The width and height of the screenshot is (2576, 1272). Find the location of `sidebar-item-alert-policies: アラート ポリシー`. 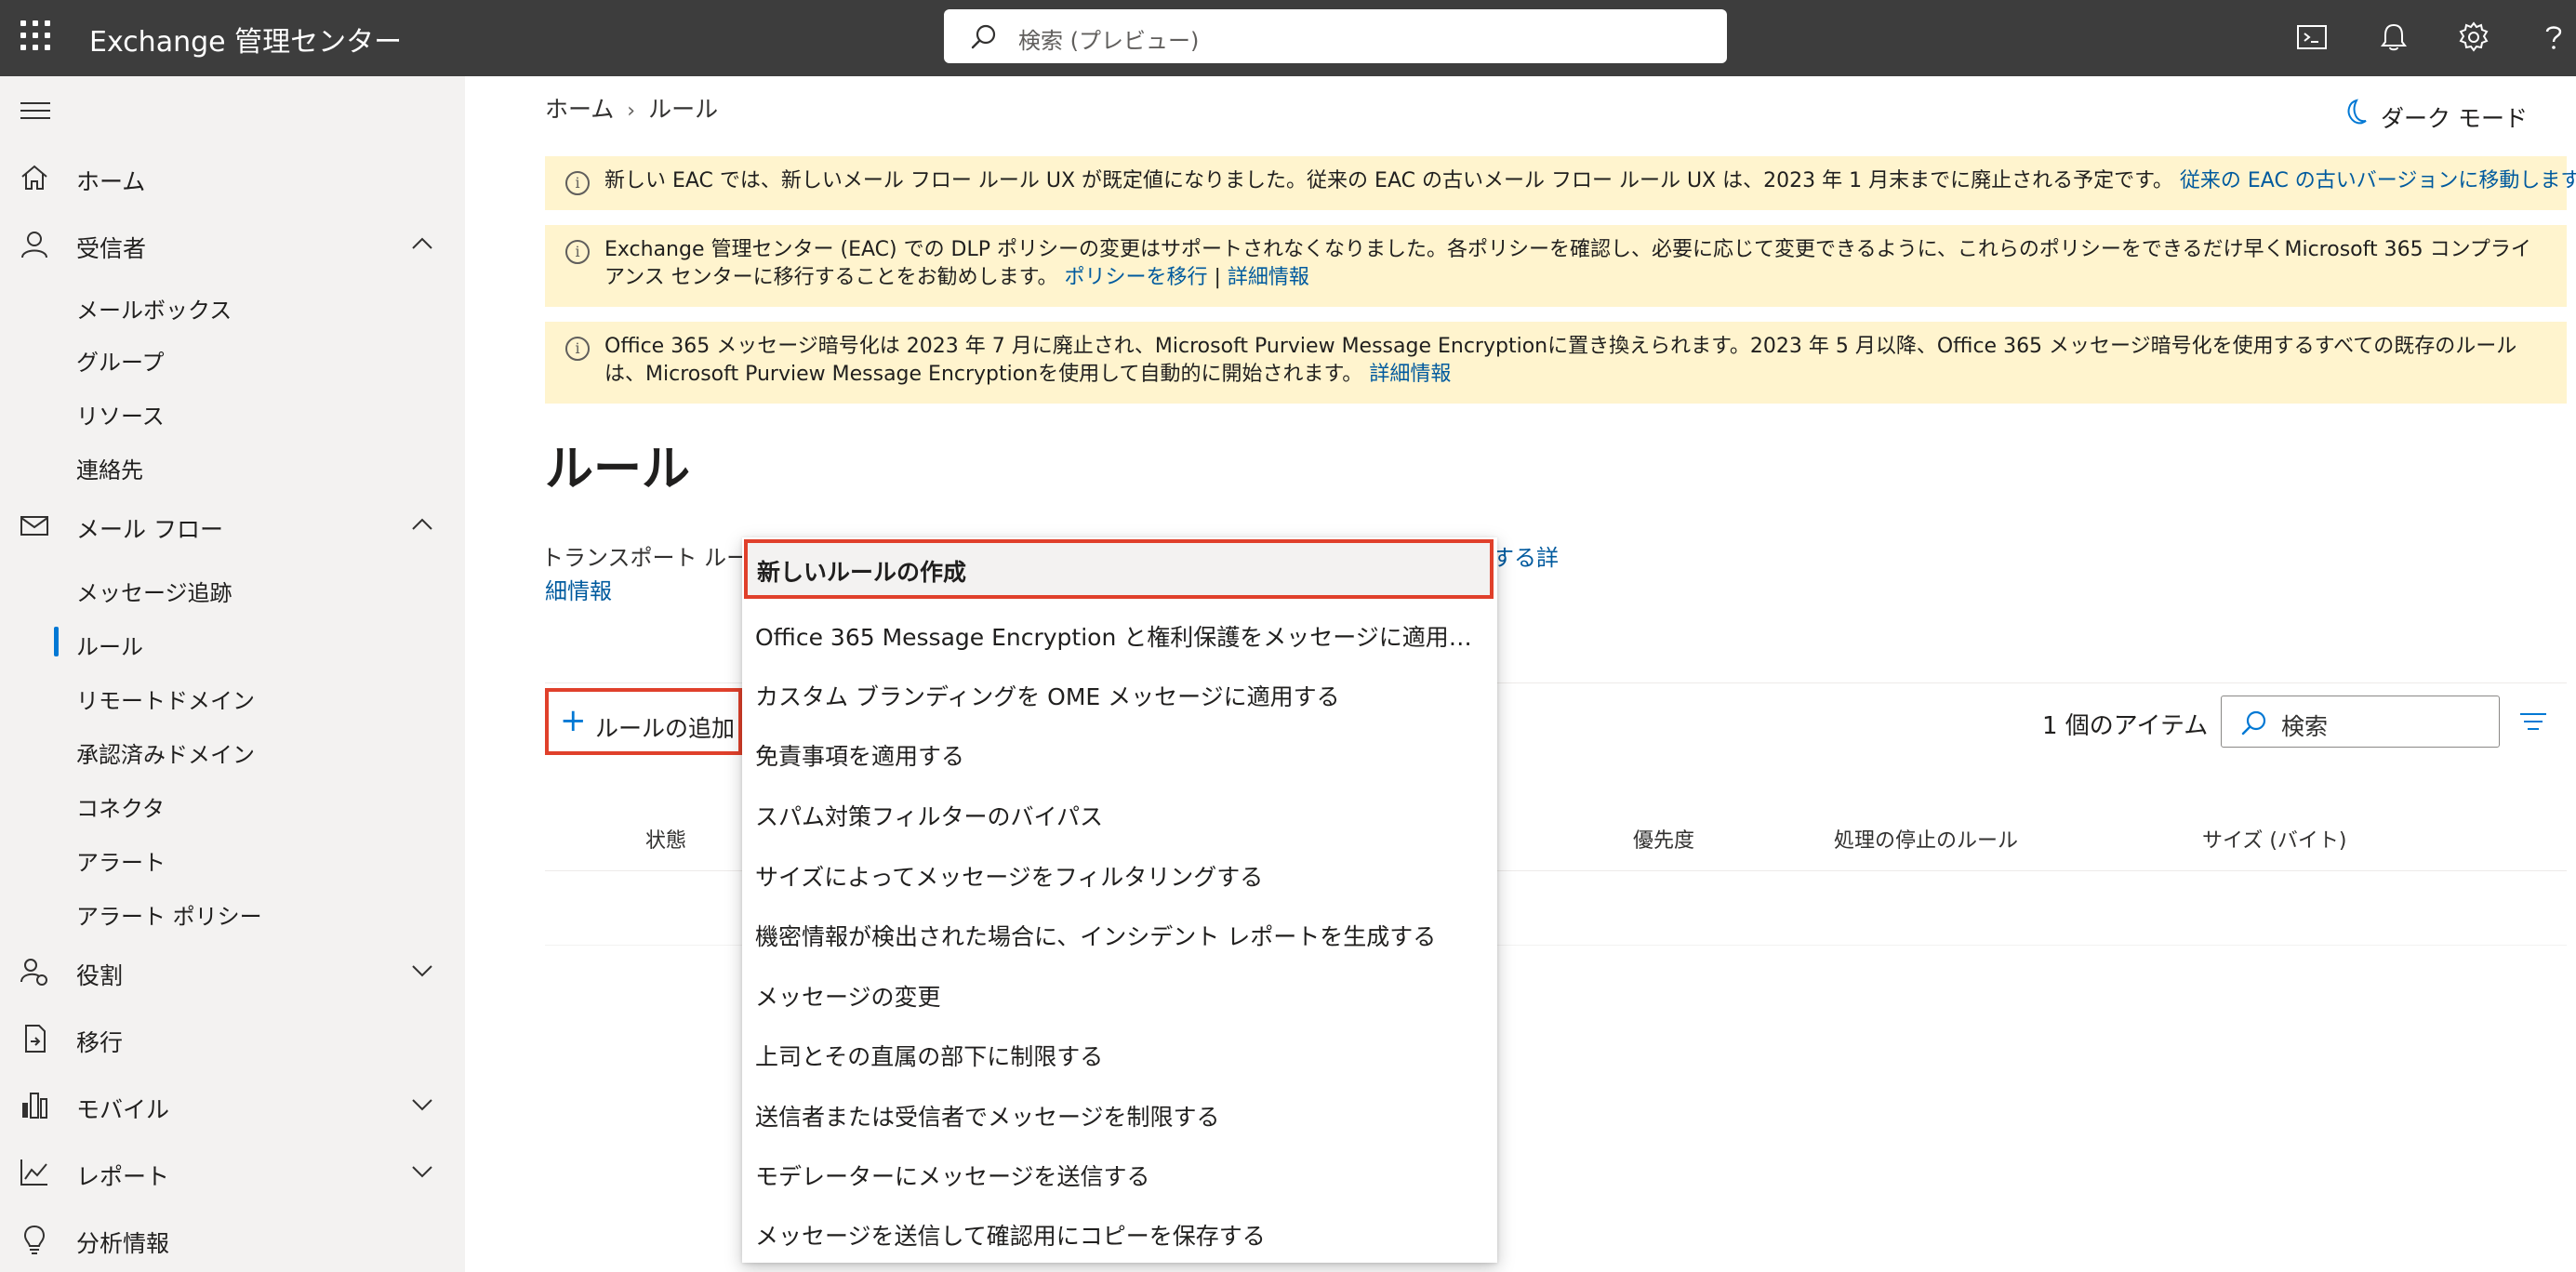

sidebar-item-alert-policies: アラート ポリシー is located at coordinates (232, 911).